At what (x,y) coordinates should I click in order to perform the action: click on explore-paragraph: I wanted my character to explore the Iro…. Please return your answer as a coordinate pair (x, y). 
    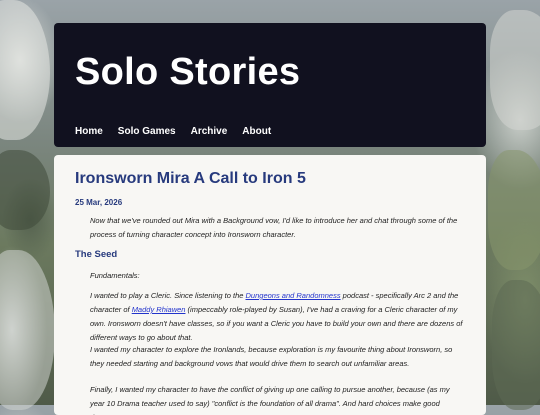
    Looking at the image, I should click on (271, 356).